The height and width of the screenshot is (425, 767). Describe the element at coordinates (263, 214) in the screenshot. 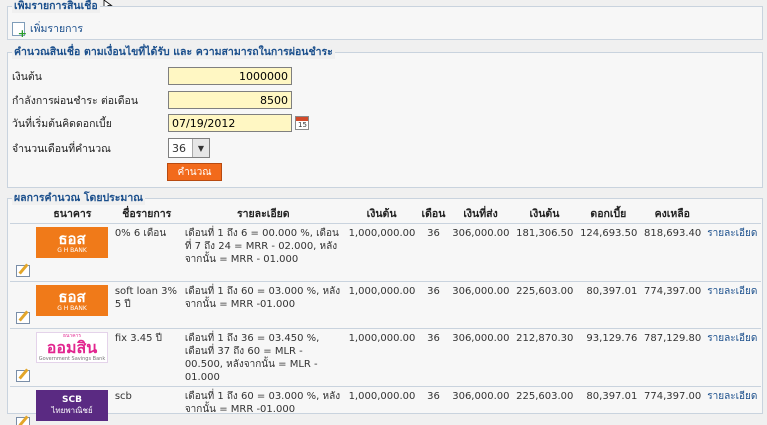

I see `header-details: รายละเอียด` at that location.